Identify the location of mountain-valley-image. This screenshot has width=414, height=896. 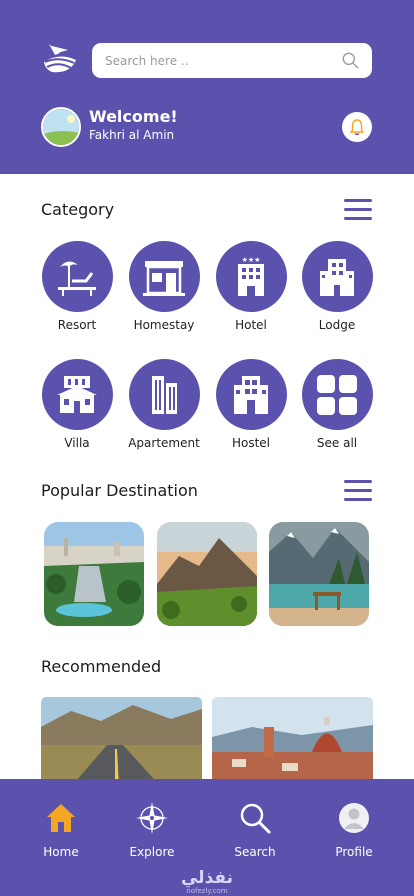
(207, 574).